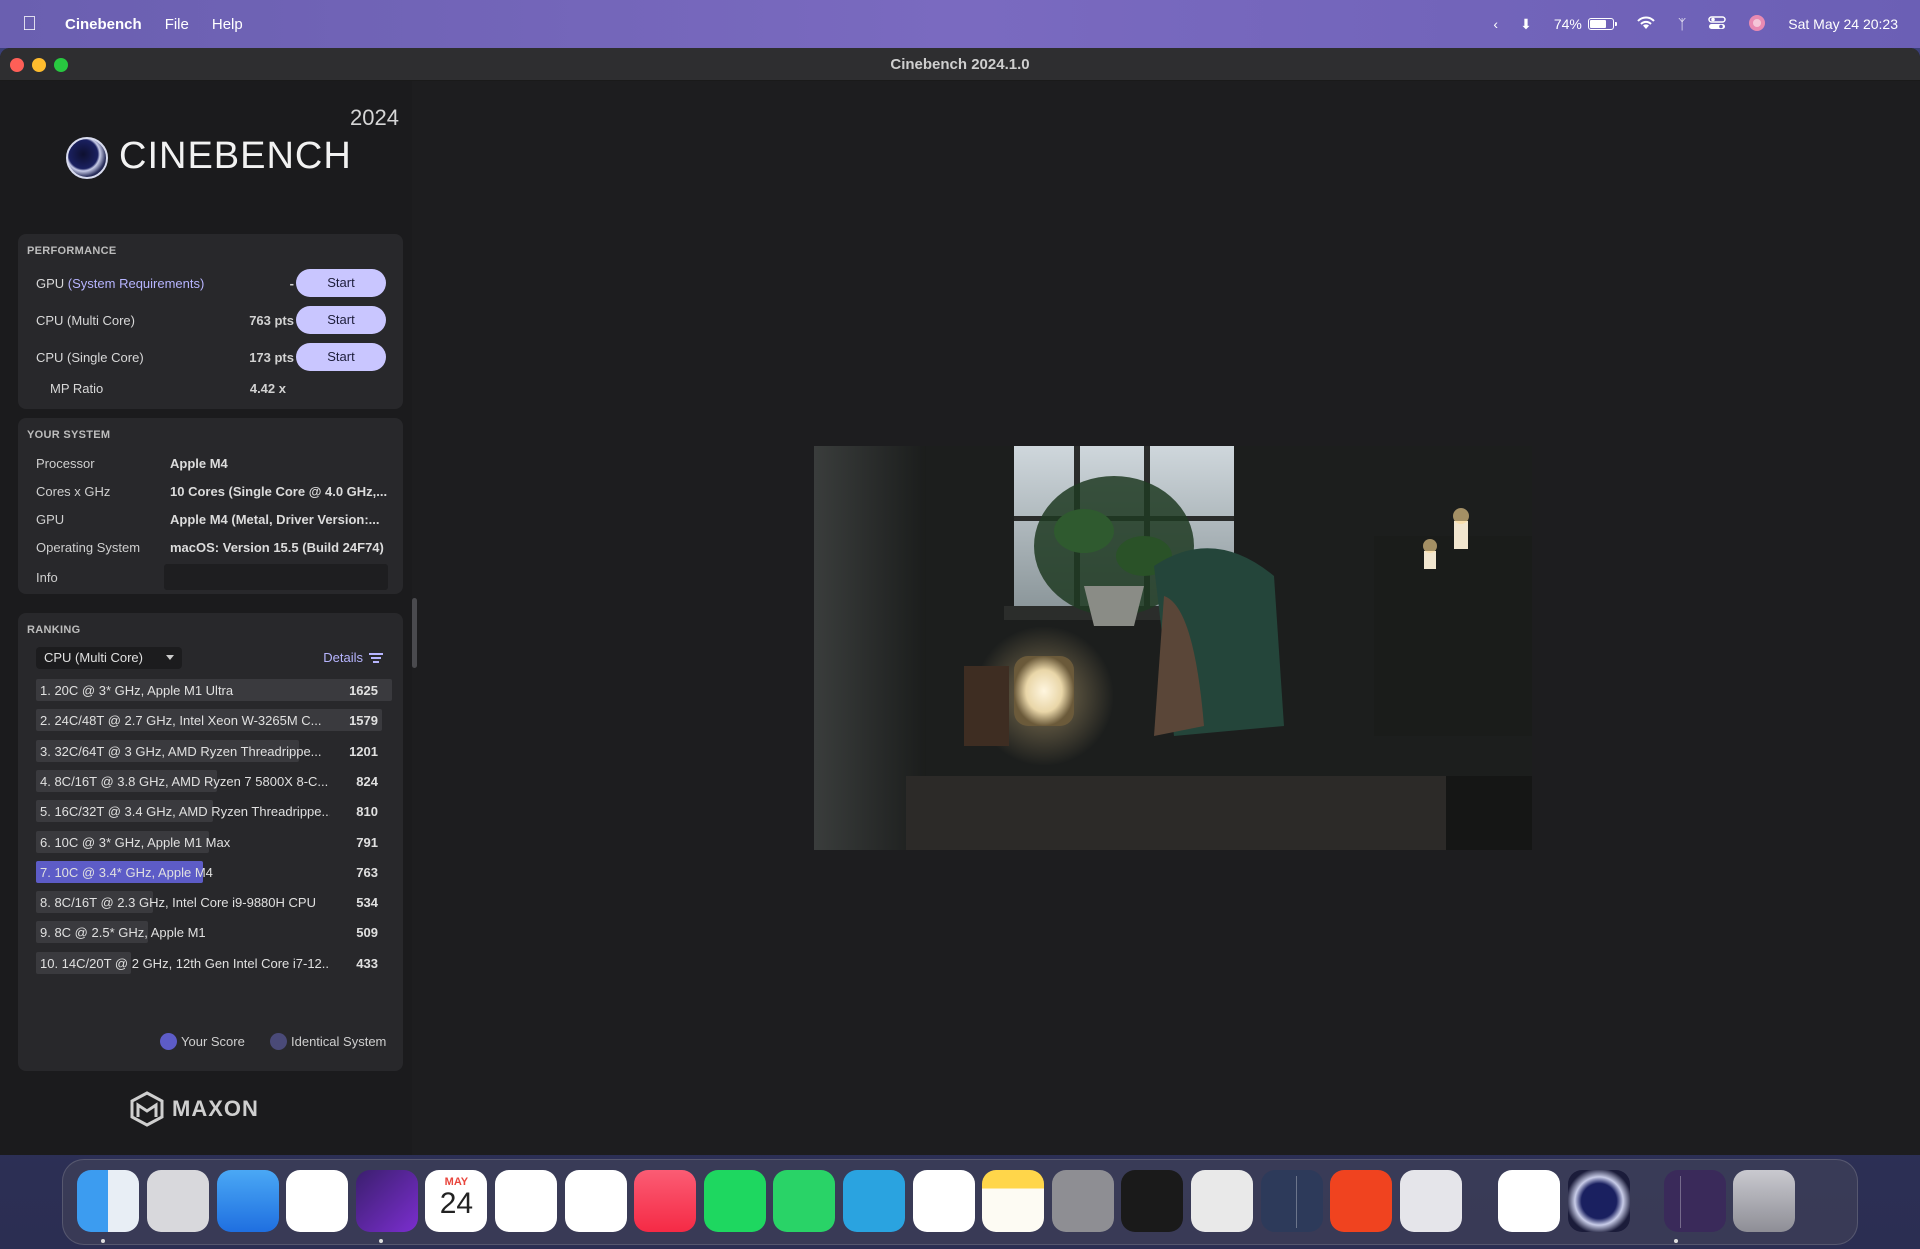 The height and width of the screenshot is (1249, 1920). Describe the element at coordinates (1646, 24) in the screenshot. I see `wifi-icon` at that location.